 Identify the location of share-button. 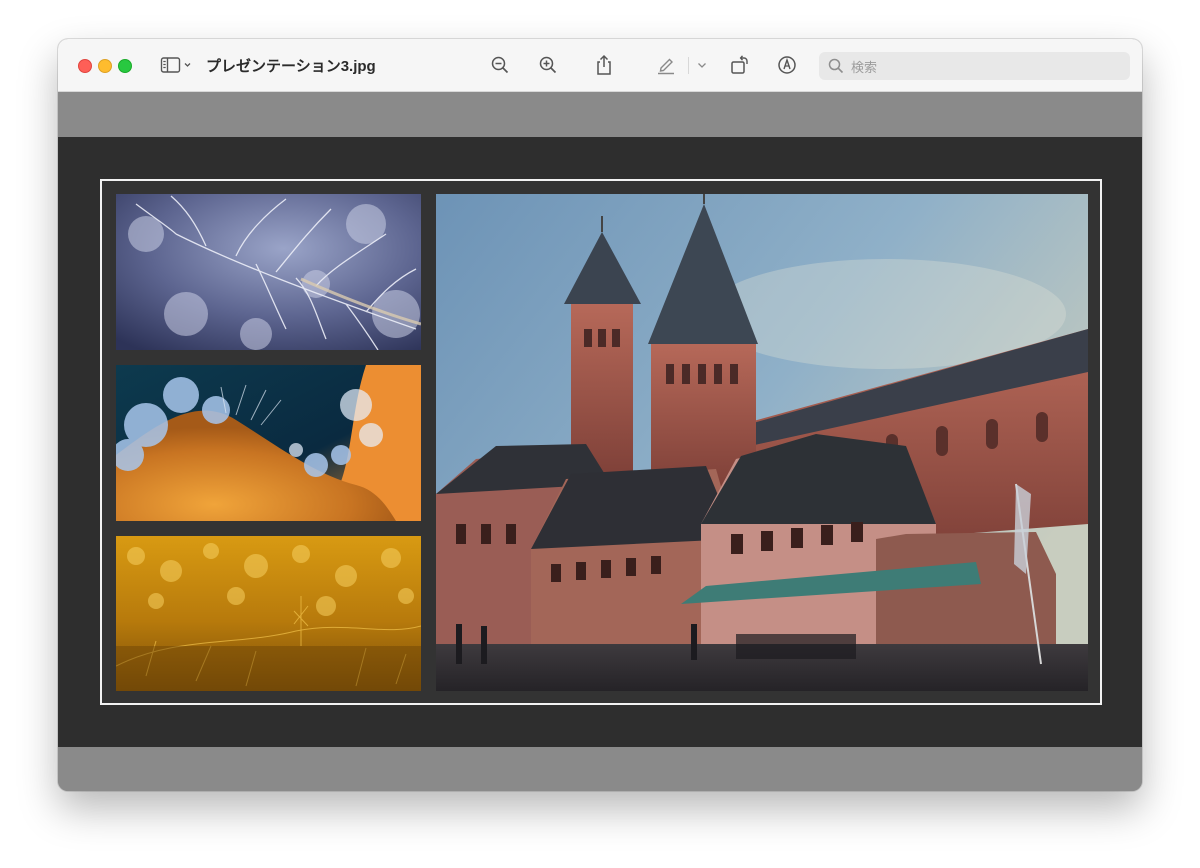
(604, 65).